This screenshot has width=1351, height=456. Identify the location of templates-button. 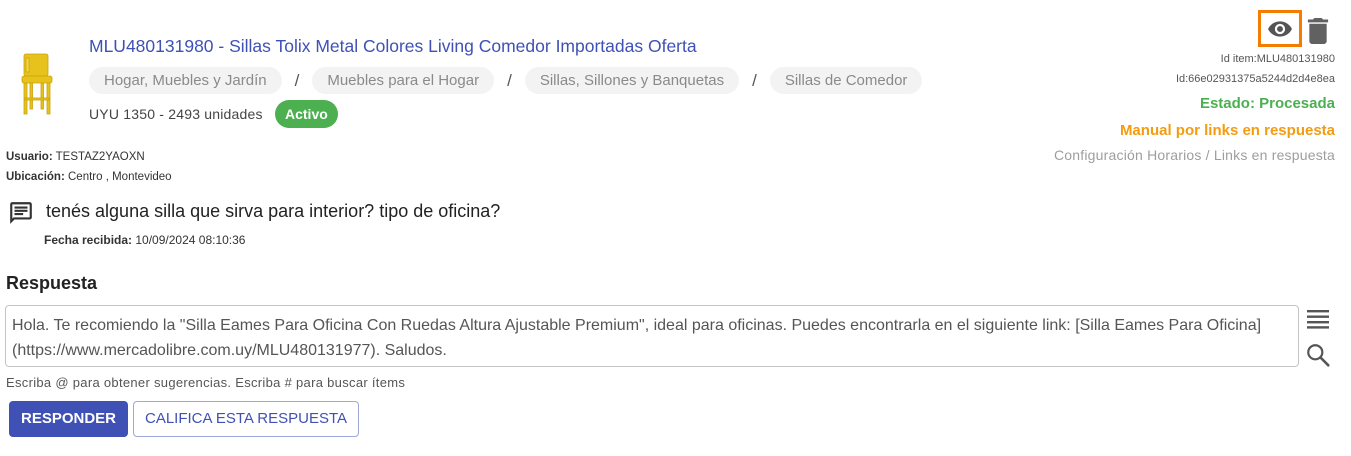
(1318, 318).